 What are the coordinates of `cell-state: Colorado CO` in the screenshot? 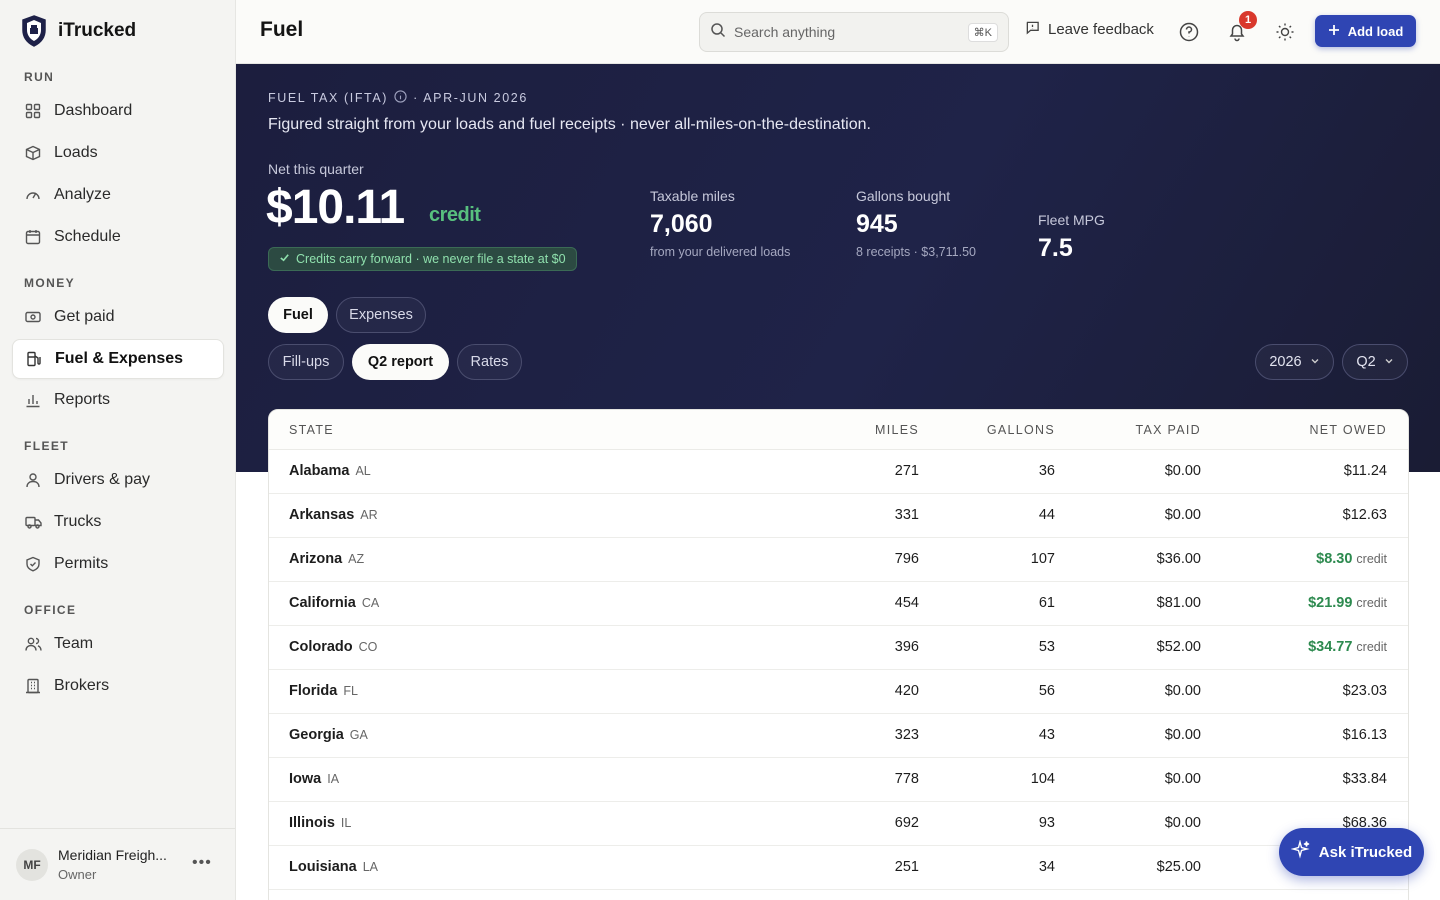 It's located at (333, 647).